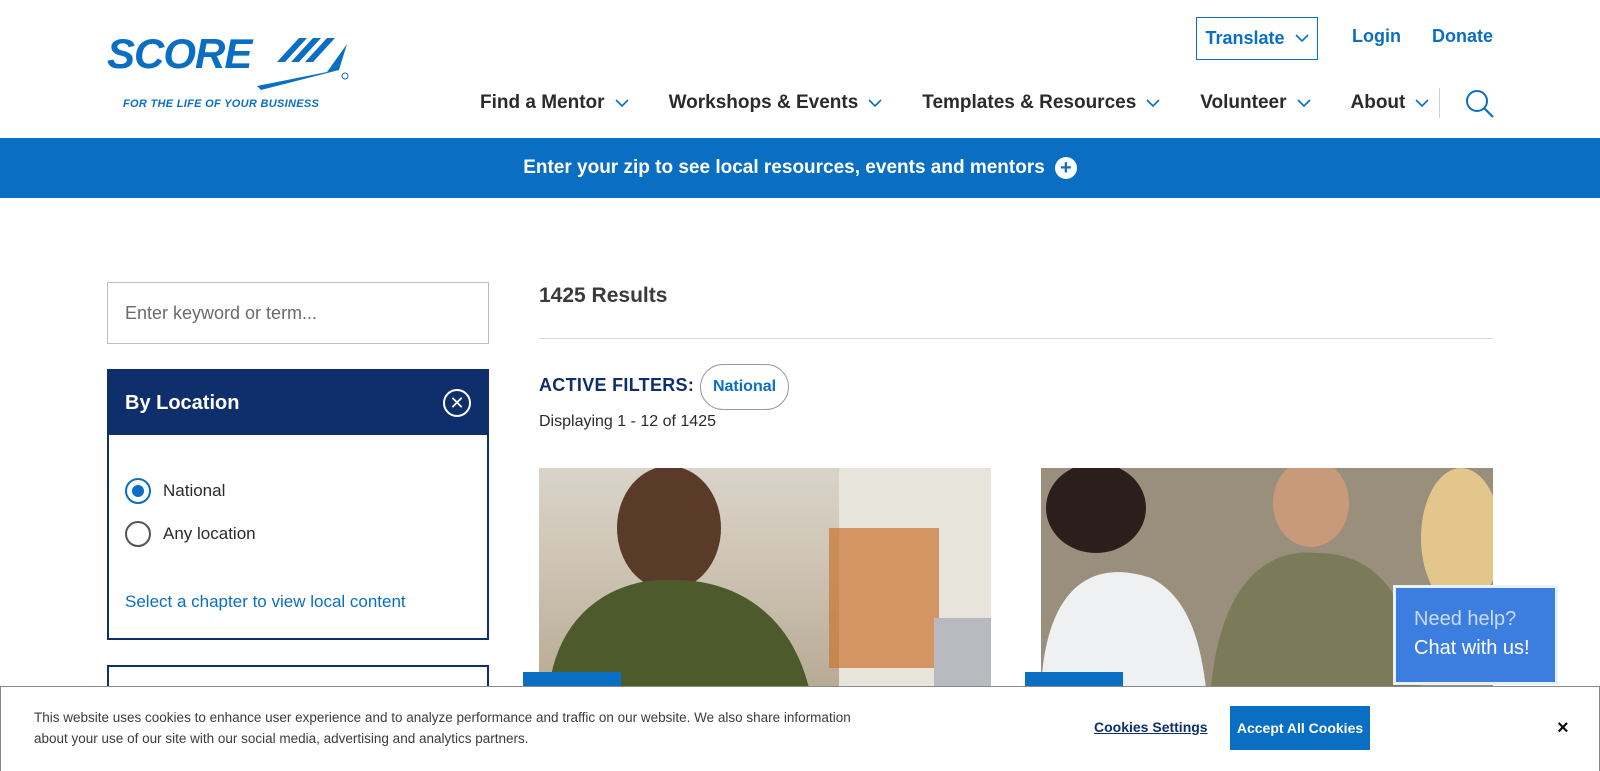  Describe the element at coordinates (1065, 168) in the screenshot. I see `plus-circle-icon: +` at that location.